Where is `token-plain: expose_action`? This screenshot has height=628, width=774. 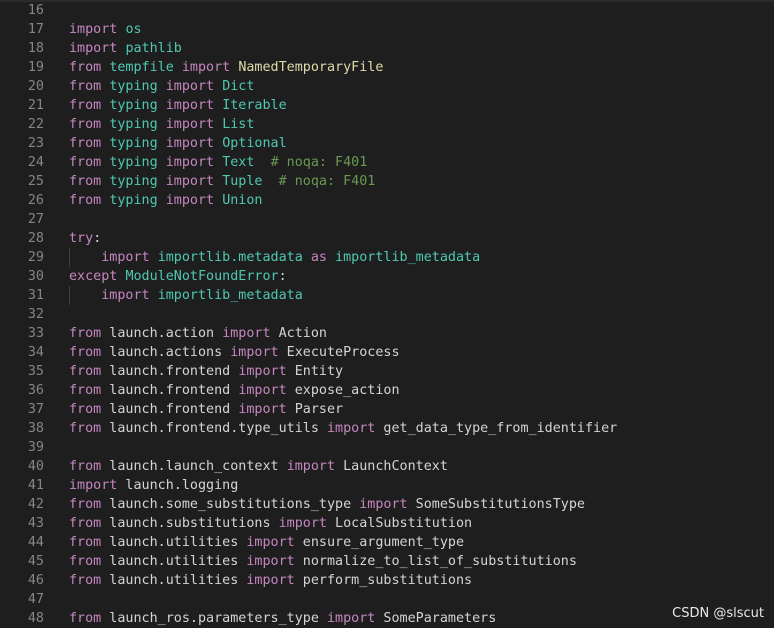 token-plain: expose_action is located at coordinates (343, 390).